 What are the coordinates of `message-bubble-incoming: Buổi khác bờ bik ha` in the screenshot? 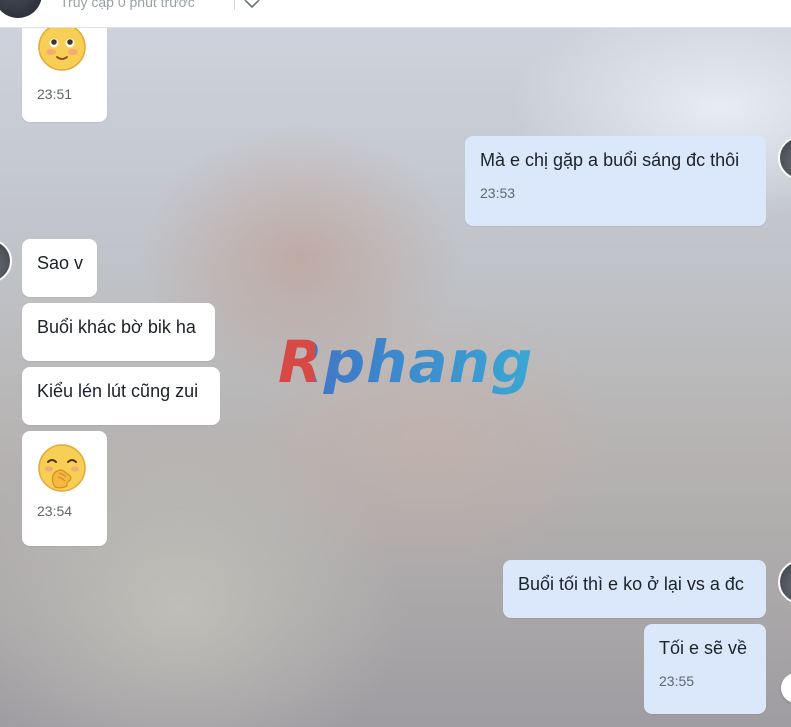 It's located at (118, 332).